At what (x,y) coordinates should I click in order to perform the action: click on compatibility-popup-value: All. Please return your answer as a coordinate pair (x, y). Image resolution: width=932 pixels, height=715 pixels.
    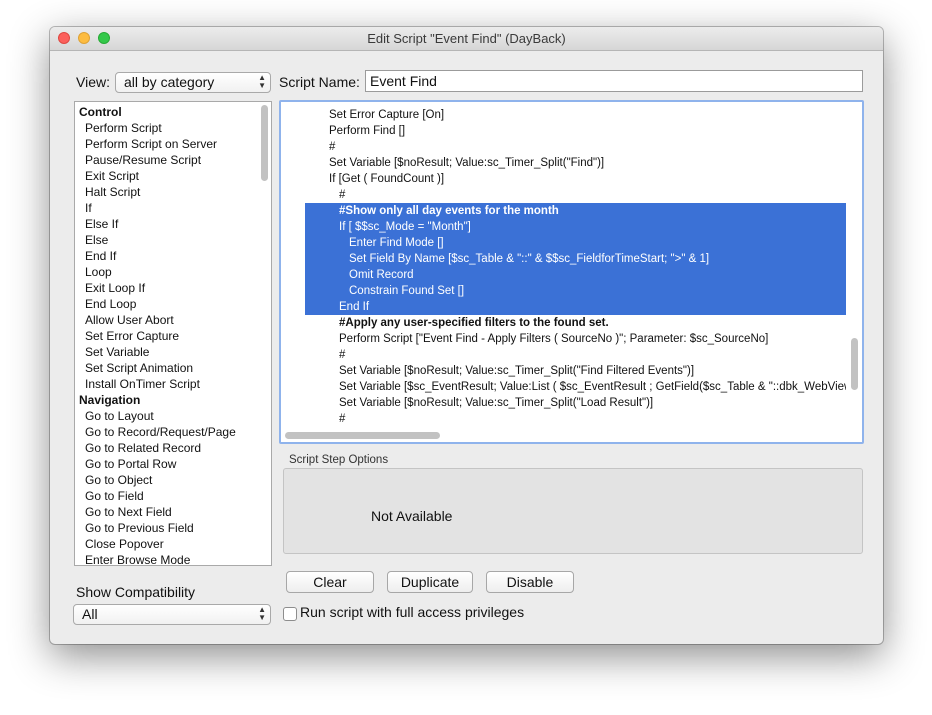
    Looking at the image, I should click on (90, 614).